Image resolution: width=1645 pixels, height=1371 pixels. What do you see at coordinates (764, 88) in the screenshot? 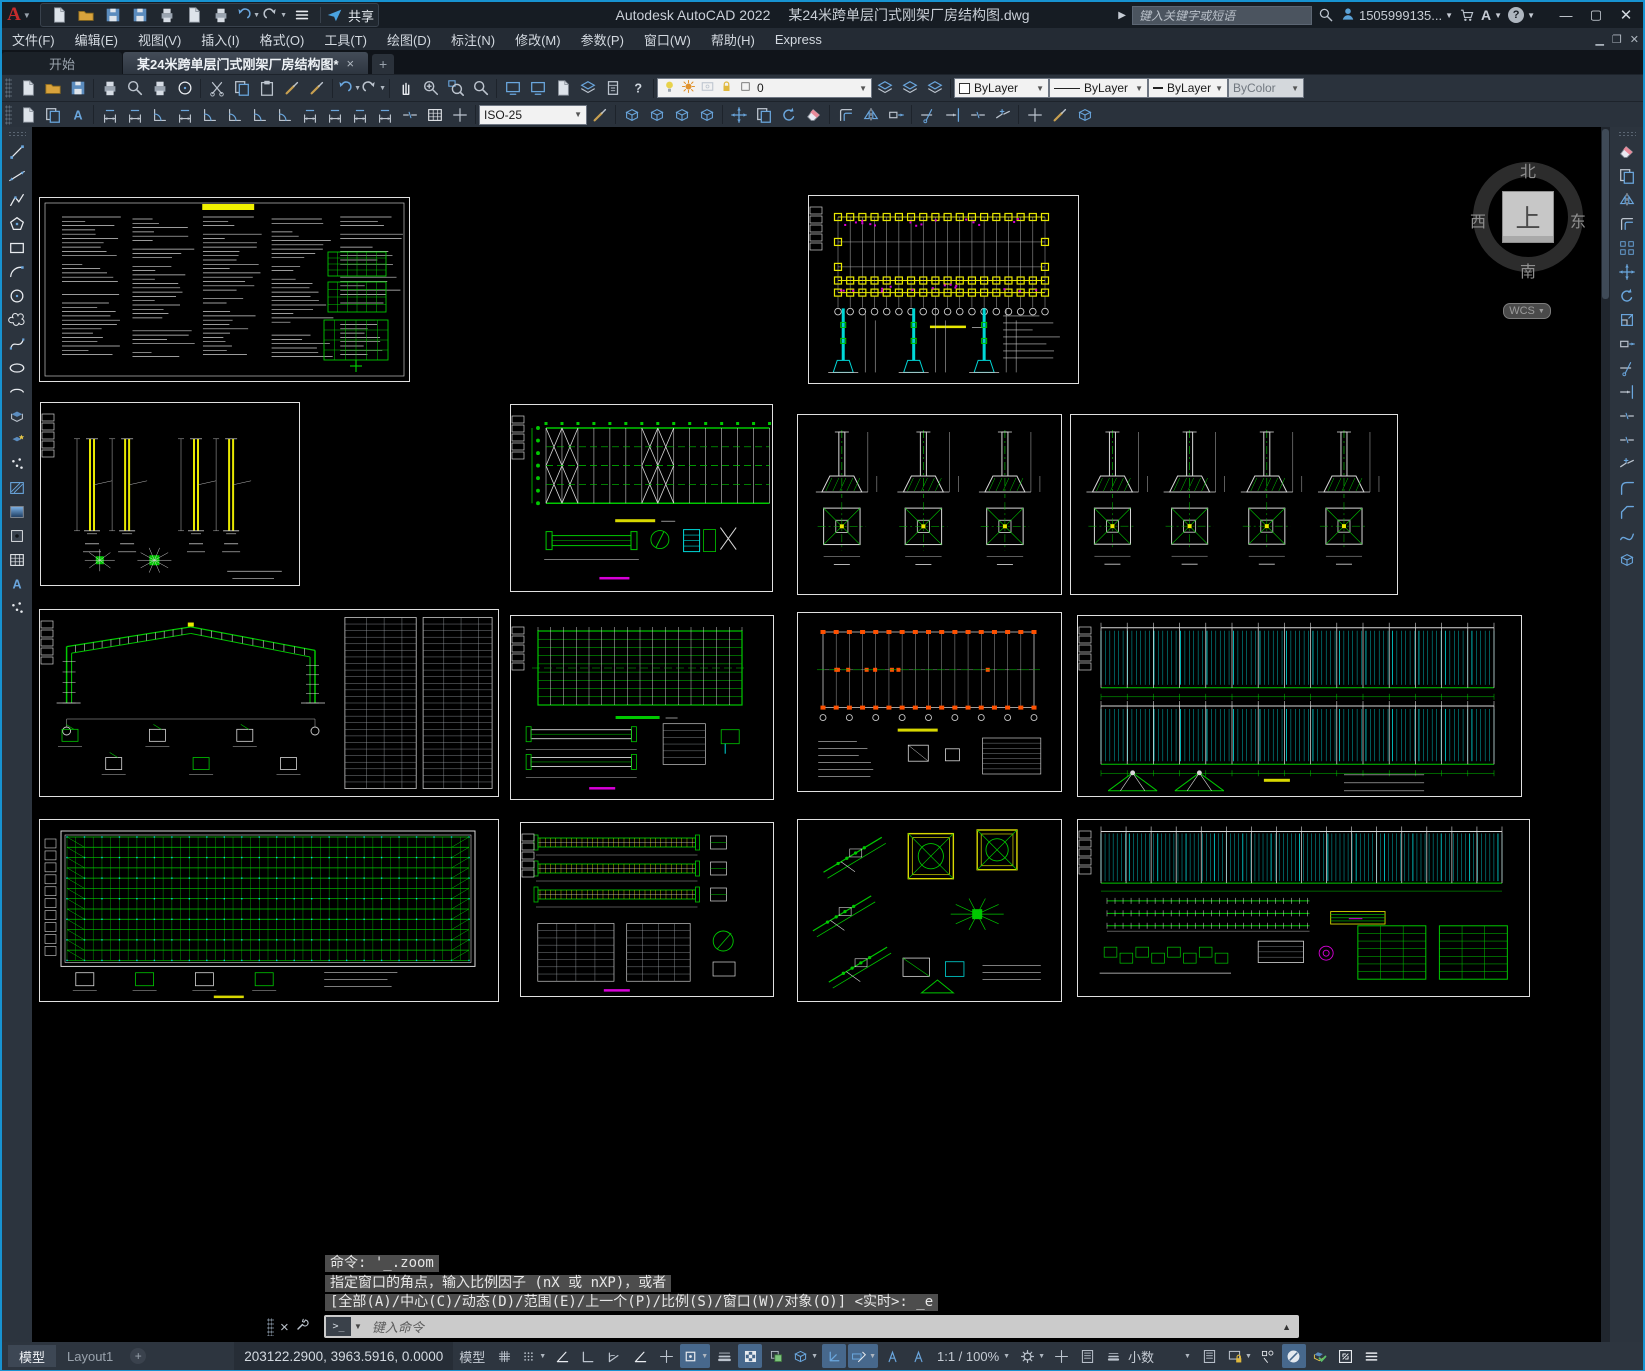
I see `layer-control-dropdown: 0 ▼` at bounding box center [764, 88].